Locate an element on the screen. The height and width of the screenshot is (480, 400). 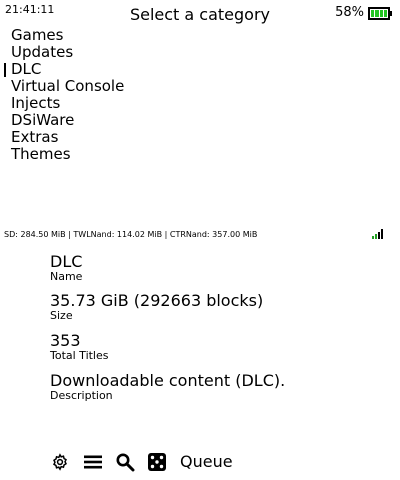
size-field: 35.73 GiB (292663 blocks) Size is located at coordinates (156, 306).